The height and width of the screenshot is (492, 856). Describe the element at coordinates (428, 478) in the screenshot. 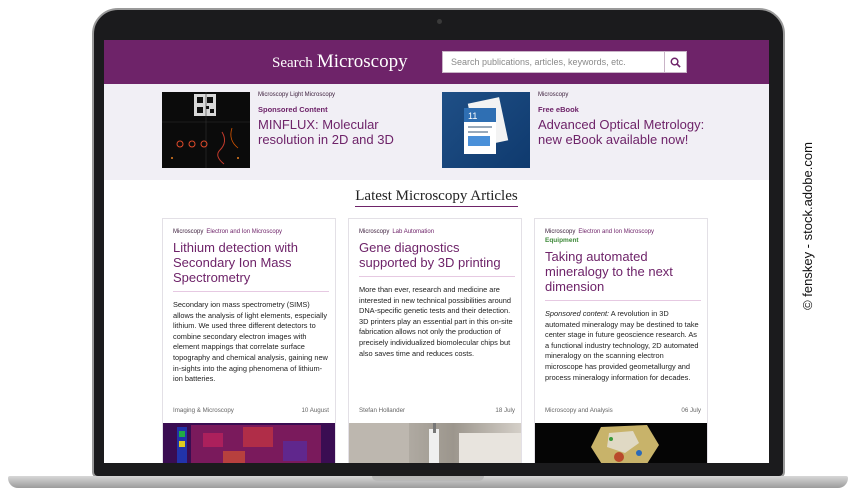

I see `laptop-notch` at that location.